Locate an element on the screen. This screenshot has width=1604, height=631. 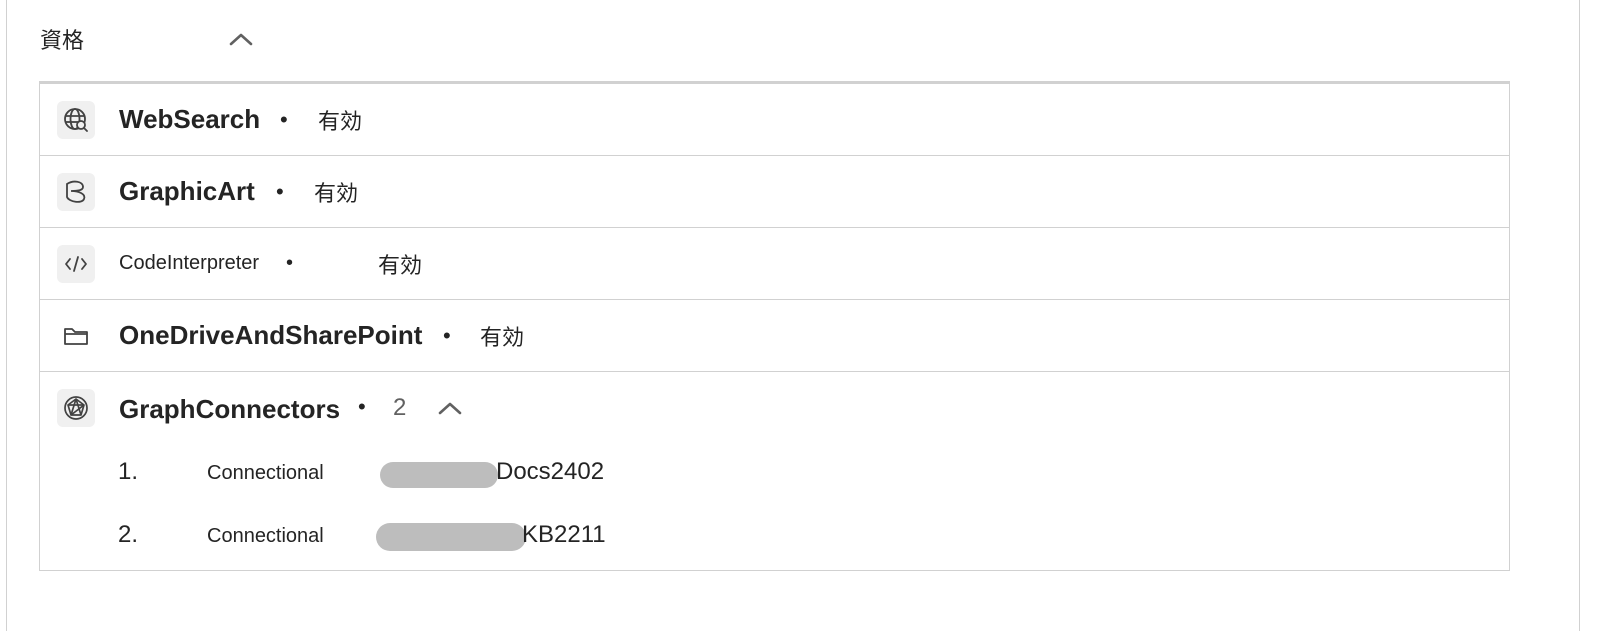
capability-name: GraphicArt is located at coordinates (187, 191).